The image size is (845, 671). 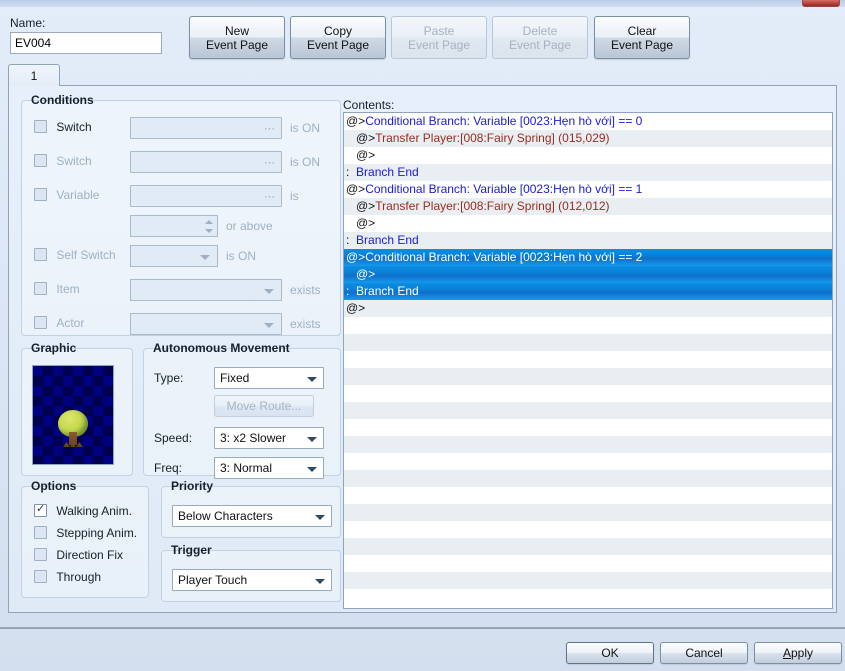 I want to click on option-walking-anim-checkbox, so click(x=40, y=510).